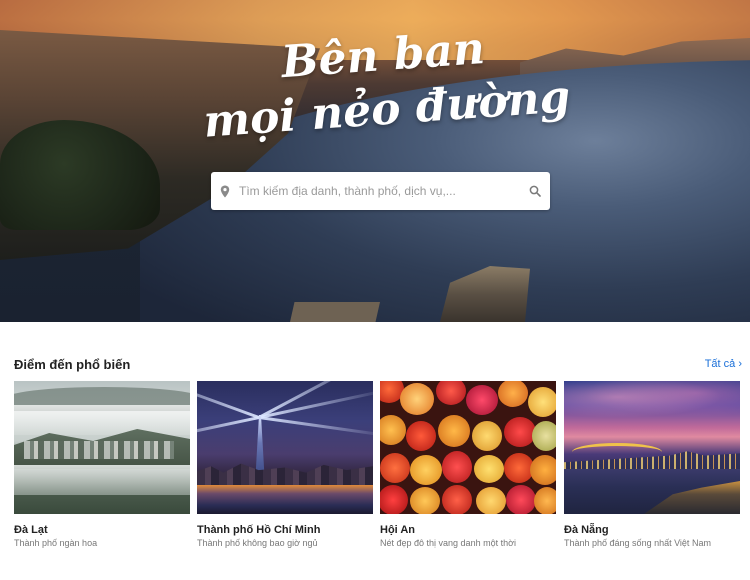 This screenshot has height=580, width=750. Describe the element at coordinates (448, 543) in the screenshot. I see `destination-subtitle: Nét đẹp đô thị vang danh một thời` at that location.